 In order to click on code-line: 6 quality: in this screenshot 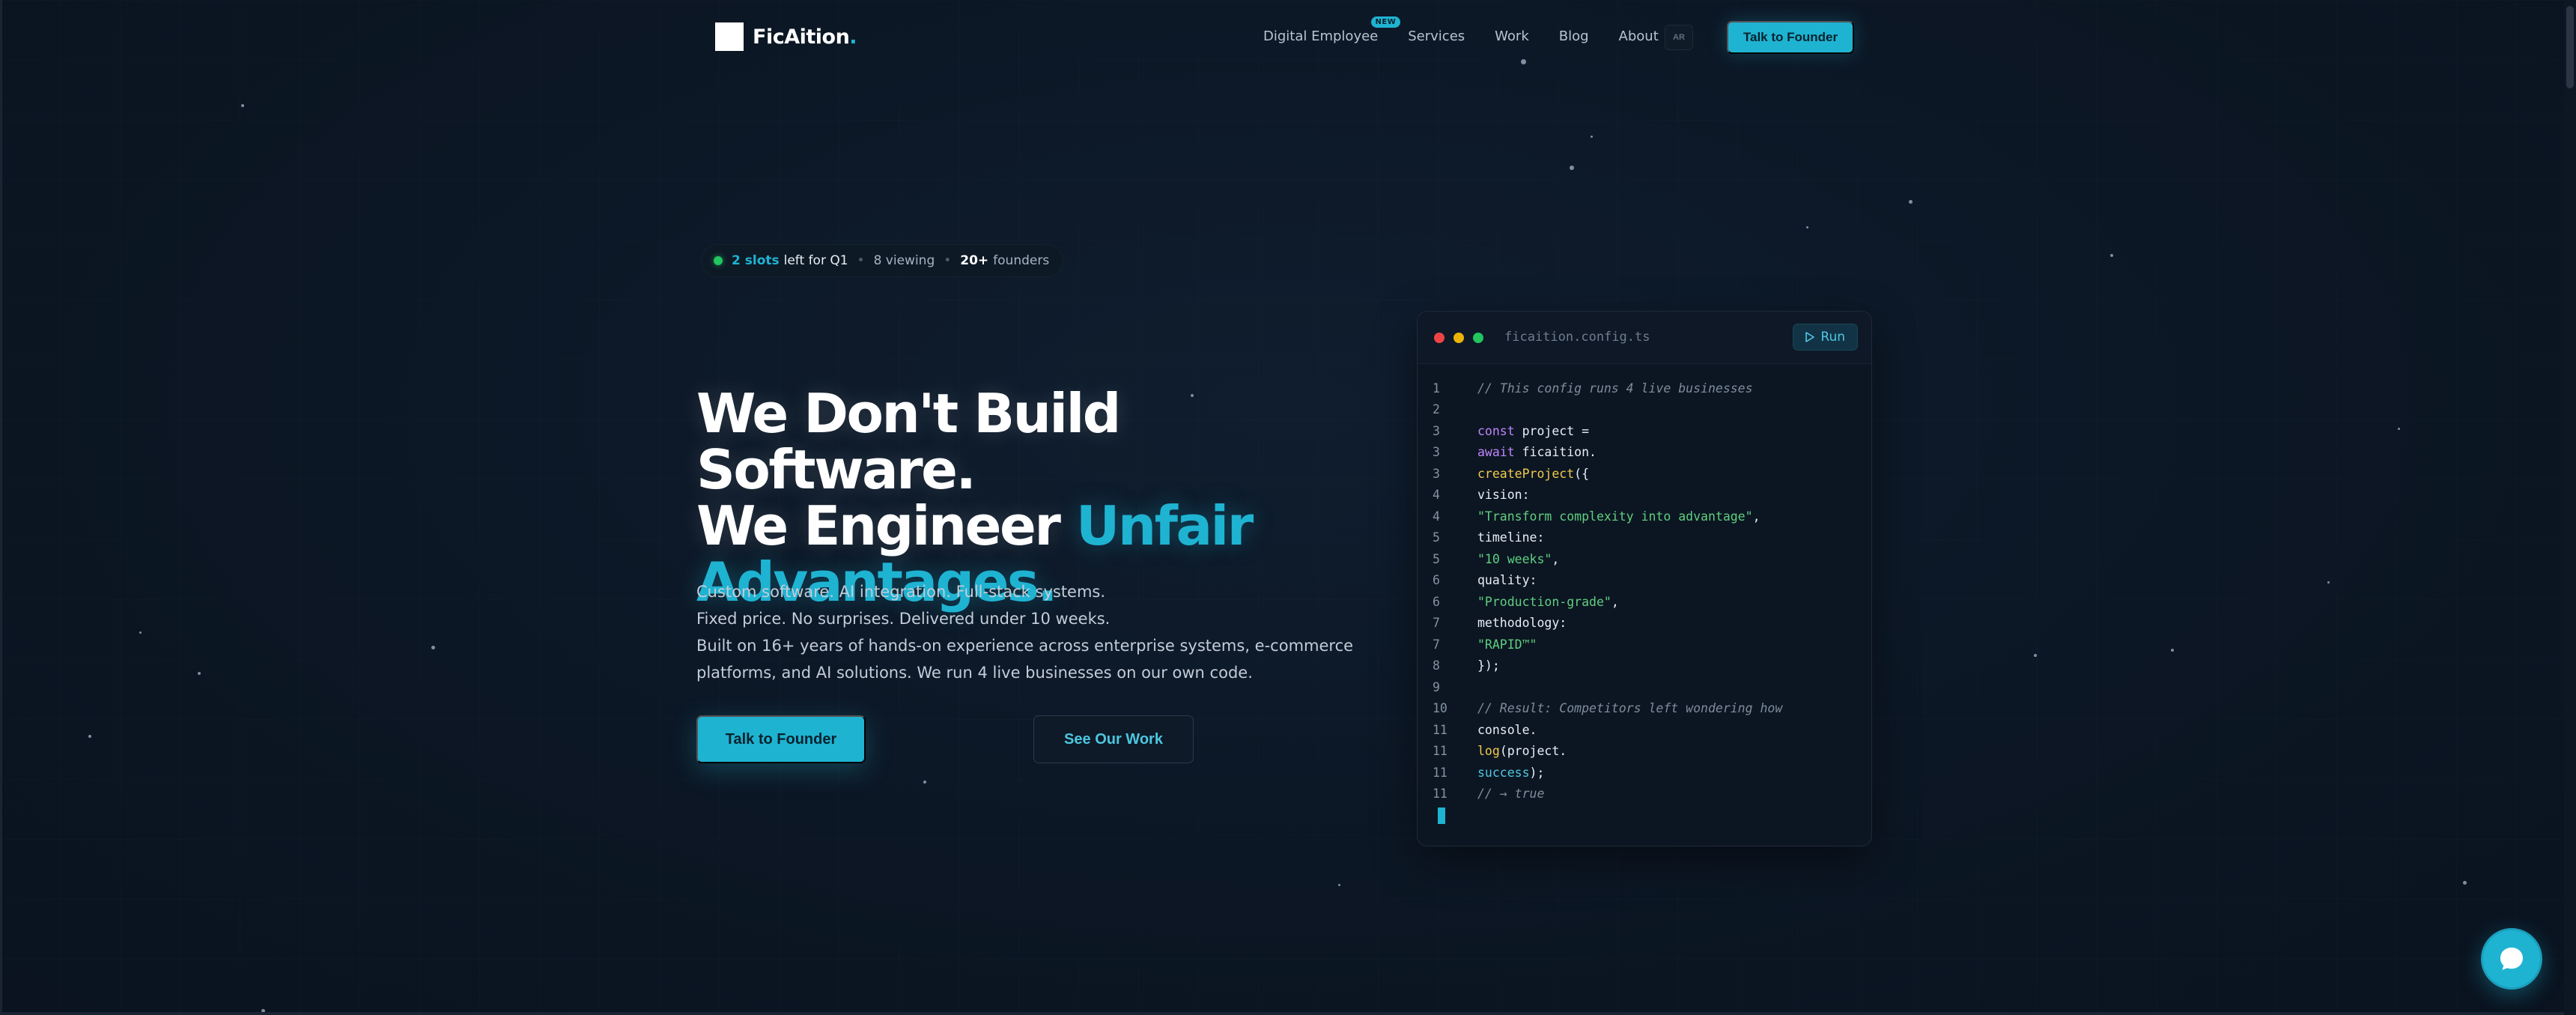, I will do `click(1644, 581)`.